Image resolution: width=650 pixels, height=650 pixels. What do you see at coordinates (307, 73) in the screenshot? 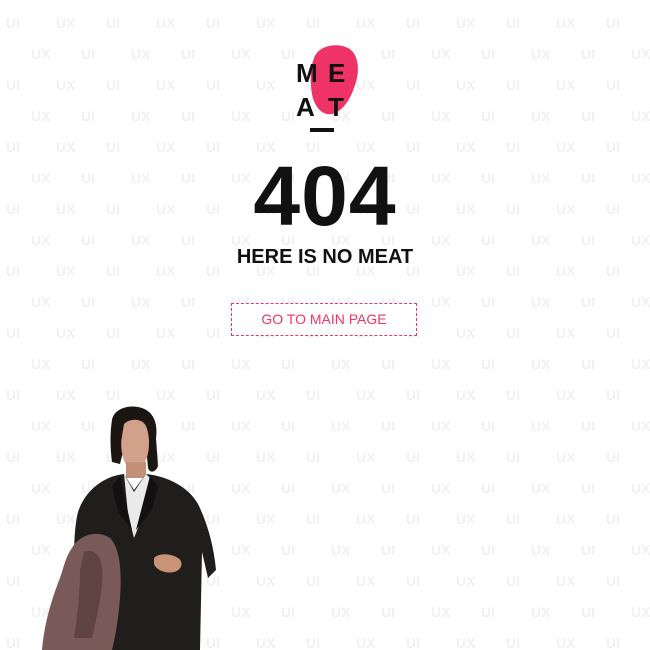
I see `logo-letter-m: M` at bounding box center [307, 73].